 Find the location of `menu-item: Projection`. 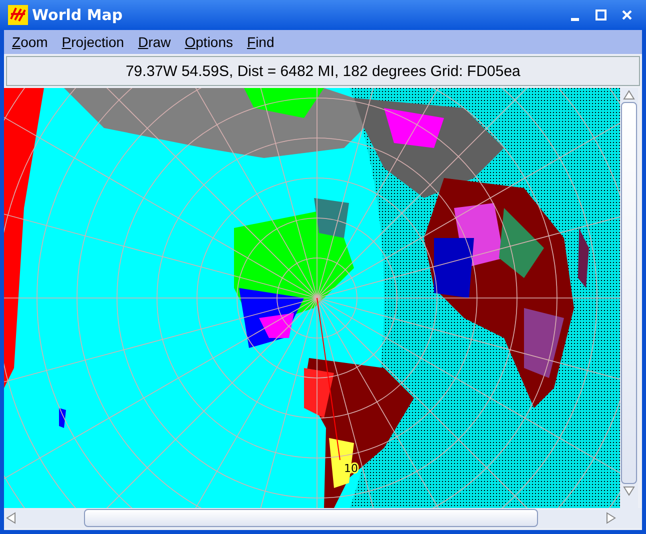

menu-item: Projection is located at coordinates (93, 42).